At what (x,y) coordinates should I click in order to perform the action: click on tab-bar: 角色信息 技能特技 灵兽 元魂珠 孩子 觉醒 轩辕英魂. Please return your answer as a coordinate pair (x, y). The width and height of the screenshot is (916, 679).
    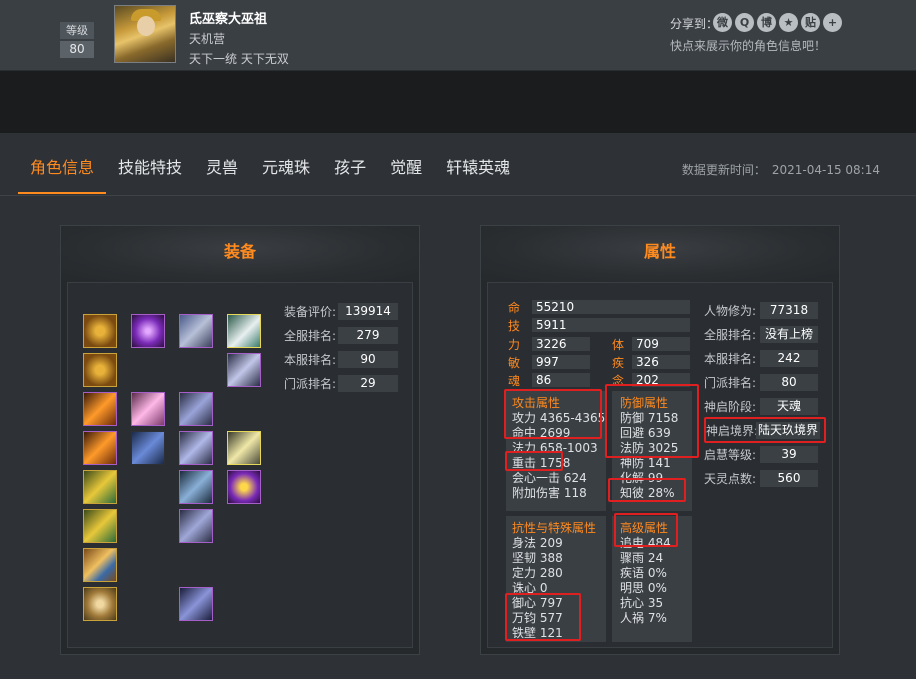
    Looking at the image, I should click on (270, 164).